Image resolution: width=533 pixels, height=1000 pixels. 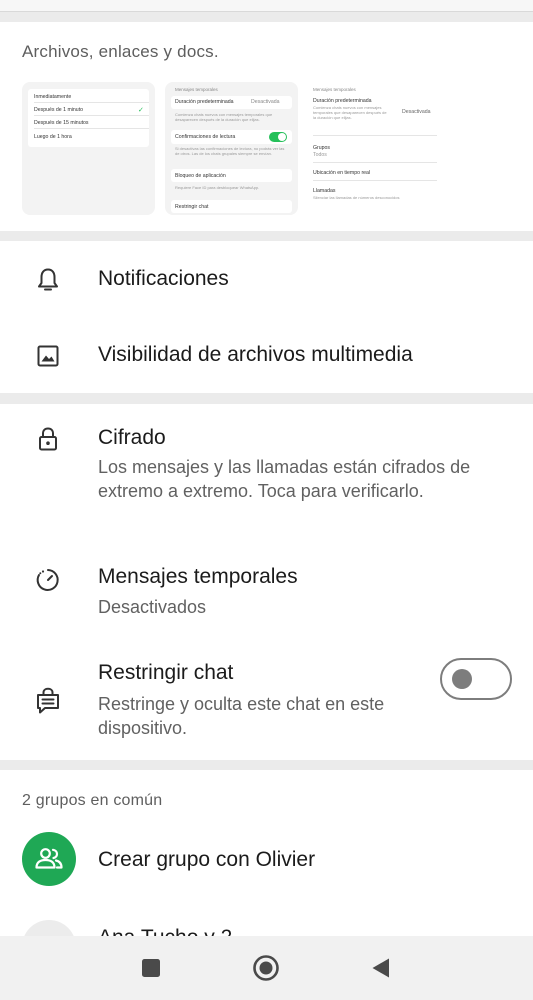 What do you see at coordinates (152, 607) in the screenshot?
I see `disappearing-subtitle: Desactivados` at bounding box center [152, 607].